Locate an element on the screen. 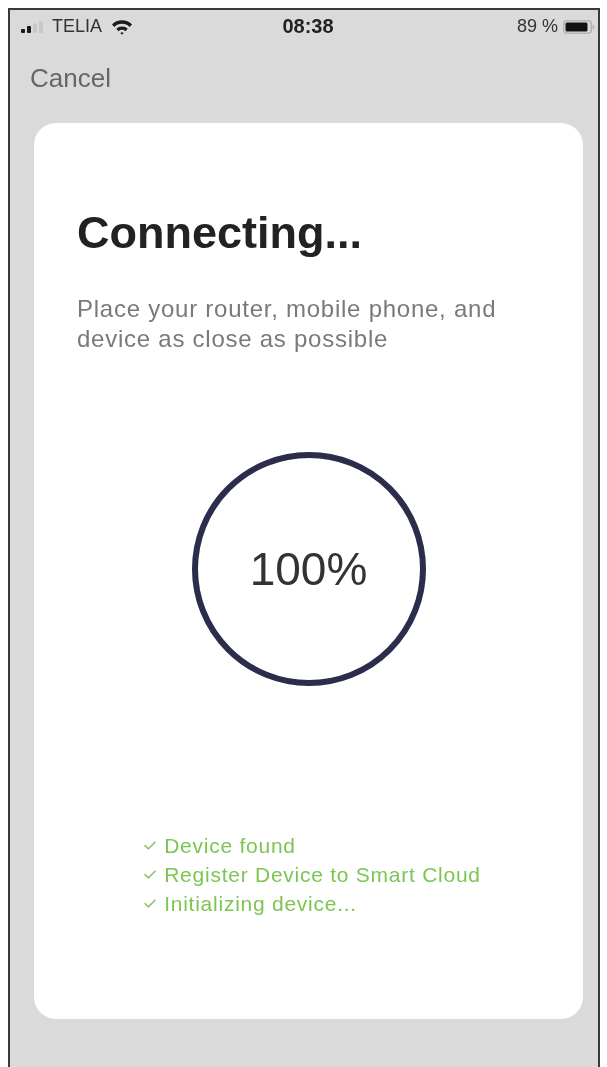  instruction-text: Place your router, mobile phone, and device as close as possible is located at coordinates (287, 324).